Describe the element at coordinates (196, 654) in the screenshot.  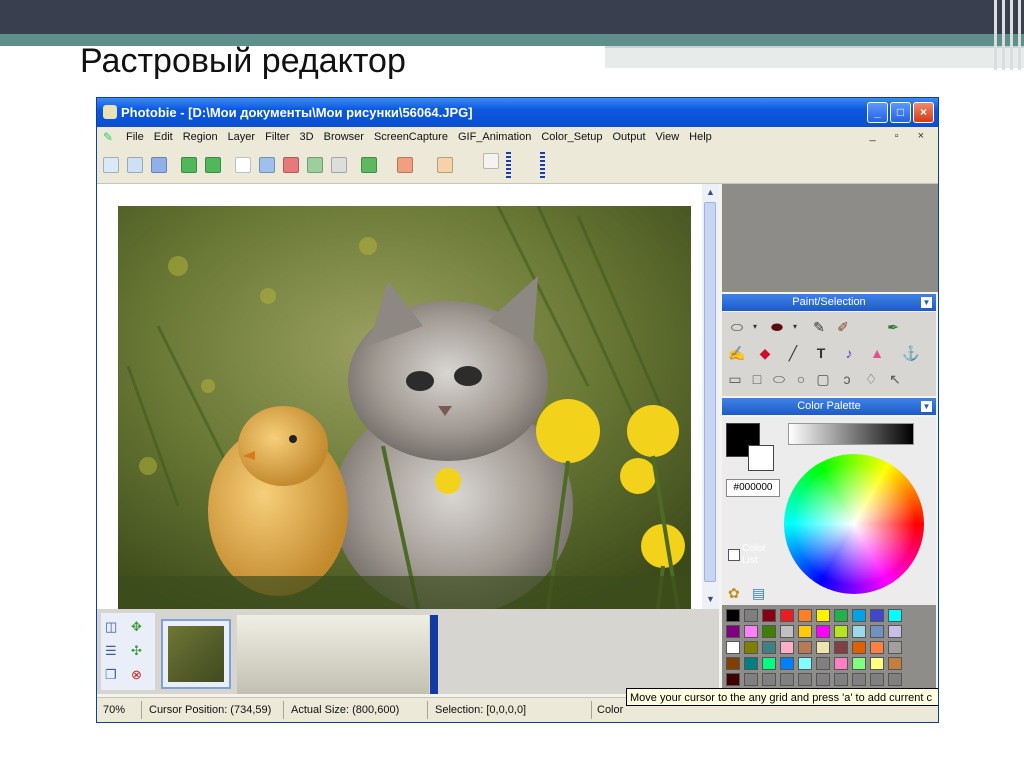
I see `document-thumbnail` at that location.